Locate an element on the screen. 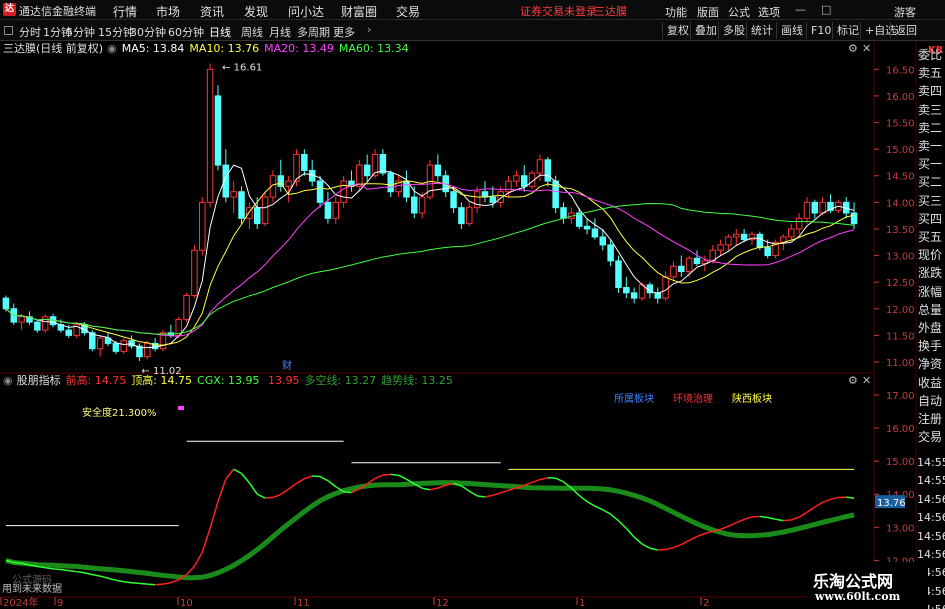 This screenshot has height=609, width=945. guest-button: 游客 is located at coordinates (905, 12).